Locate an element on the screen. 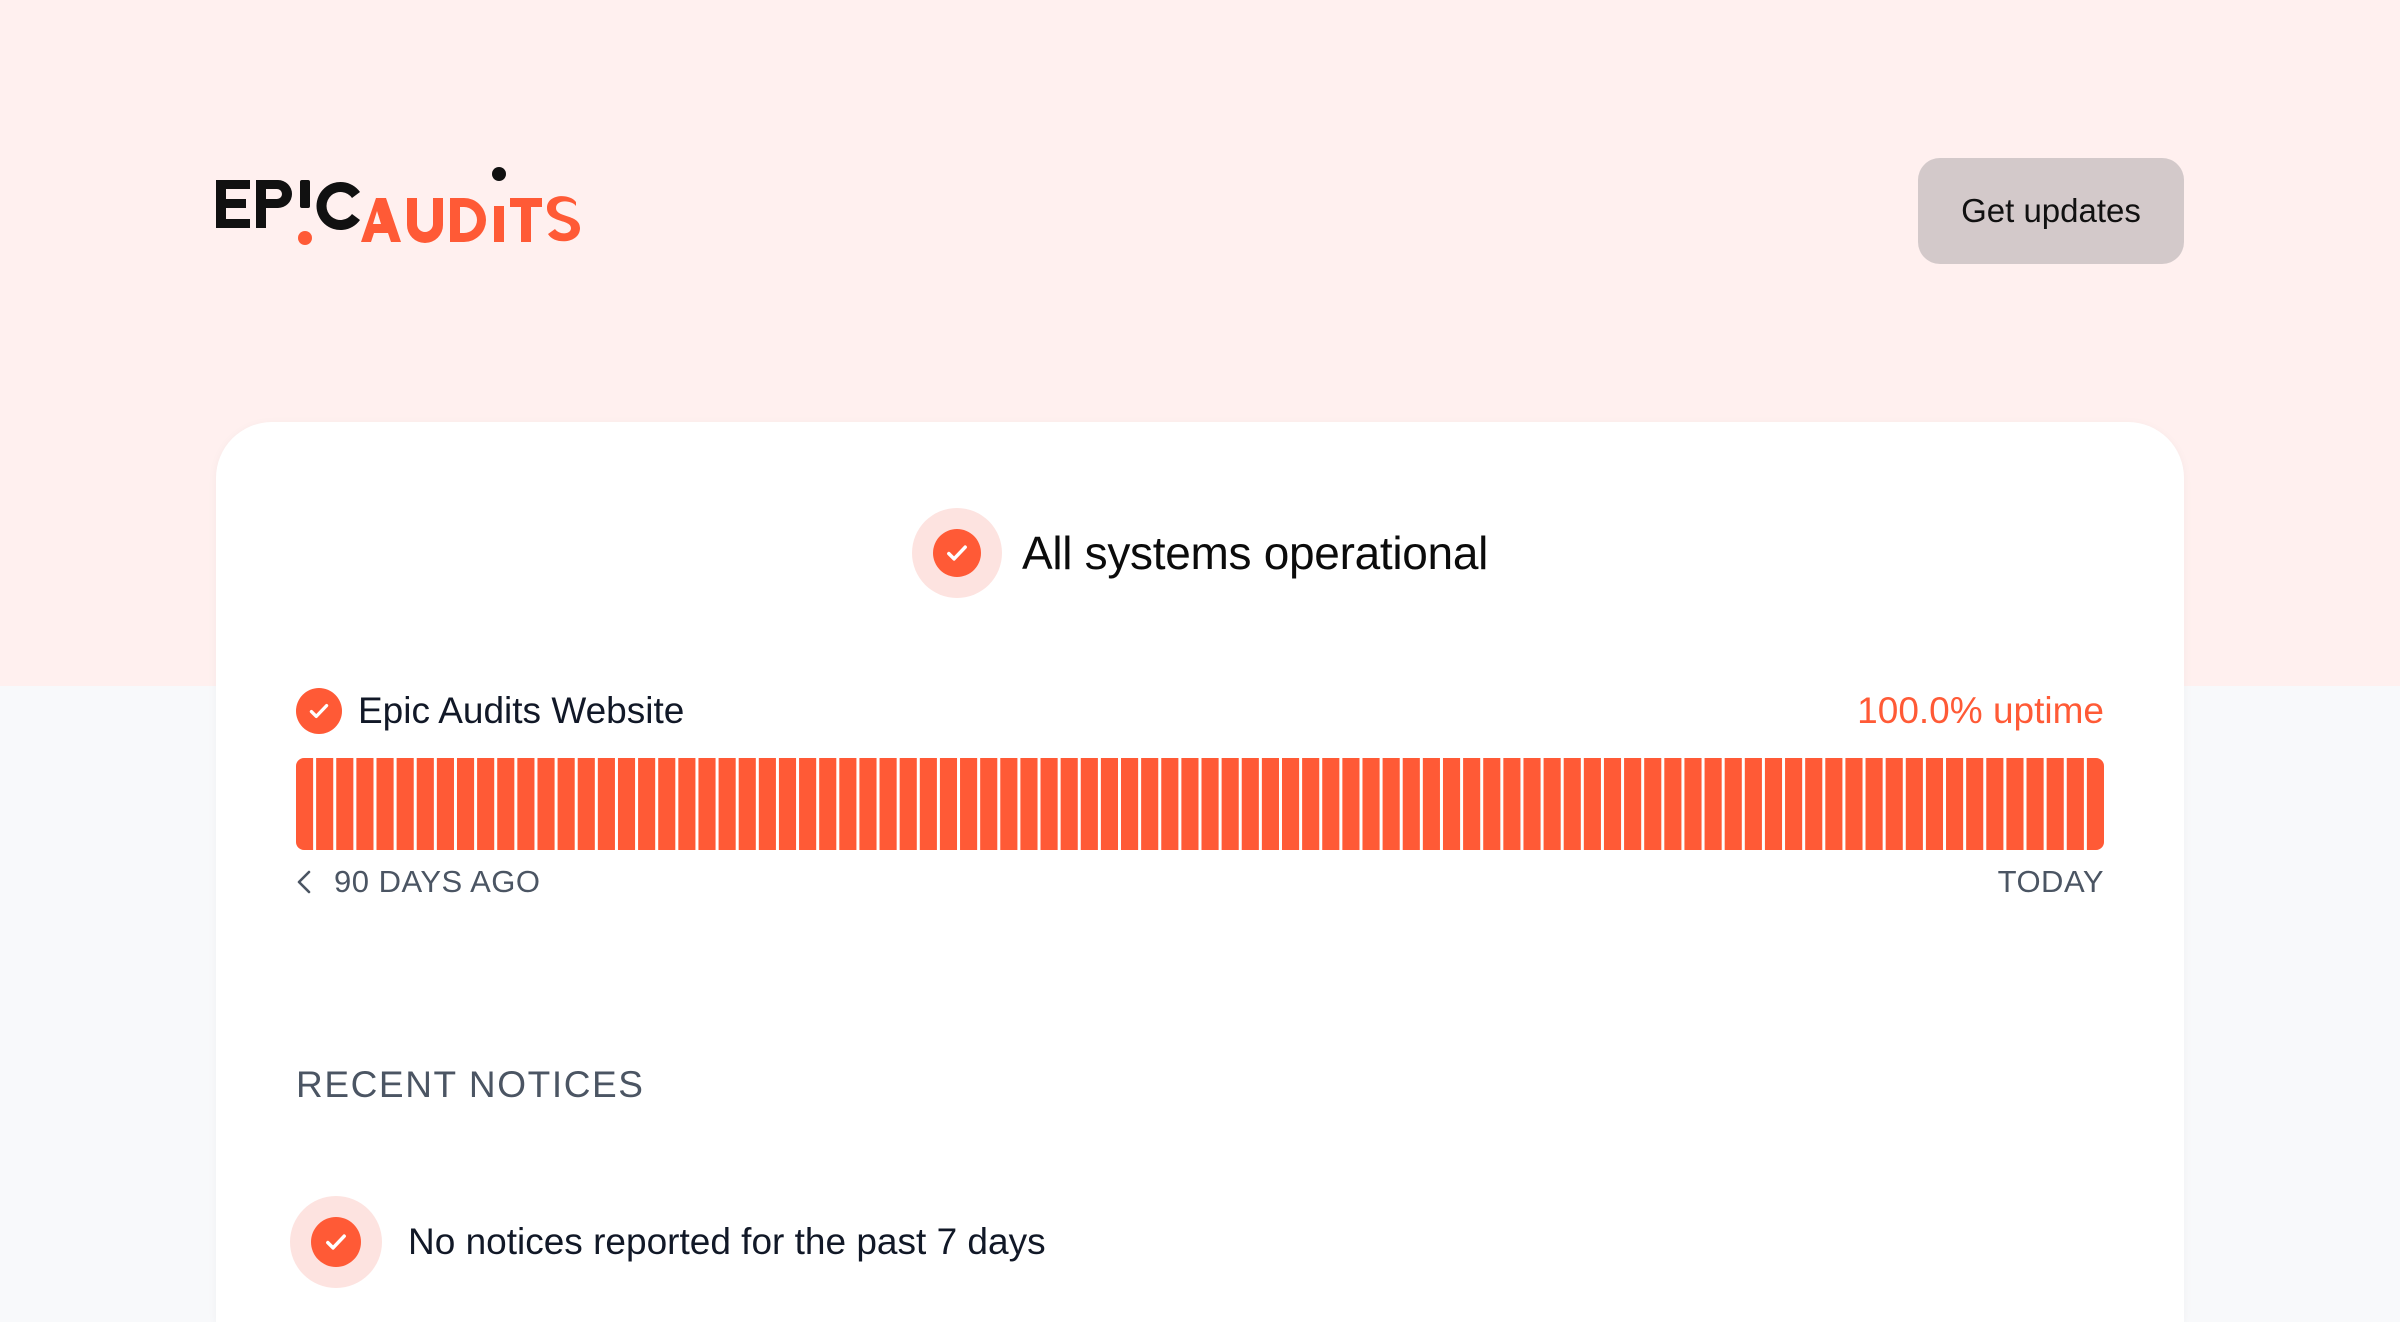 The height and width of the screenshot is (1322, 2400). overall-status: All systems operational is located at coordinates (1200, 553).